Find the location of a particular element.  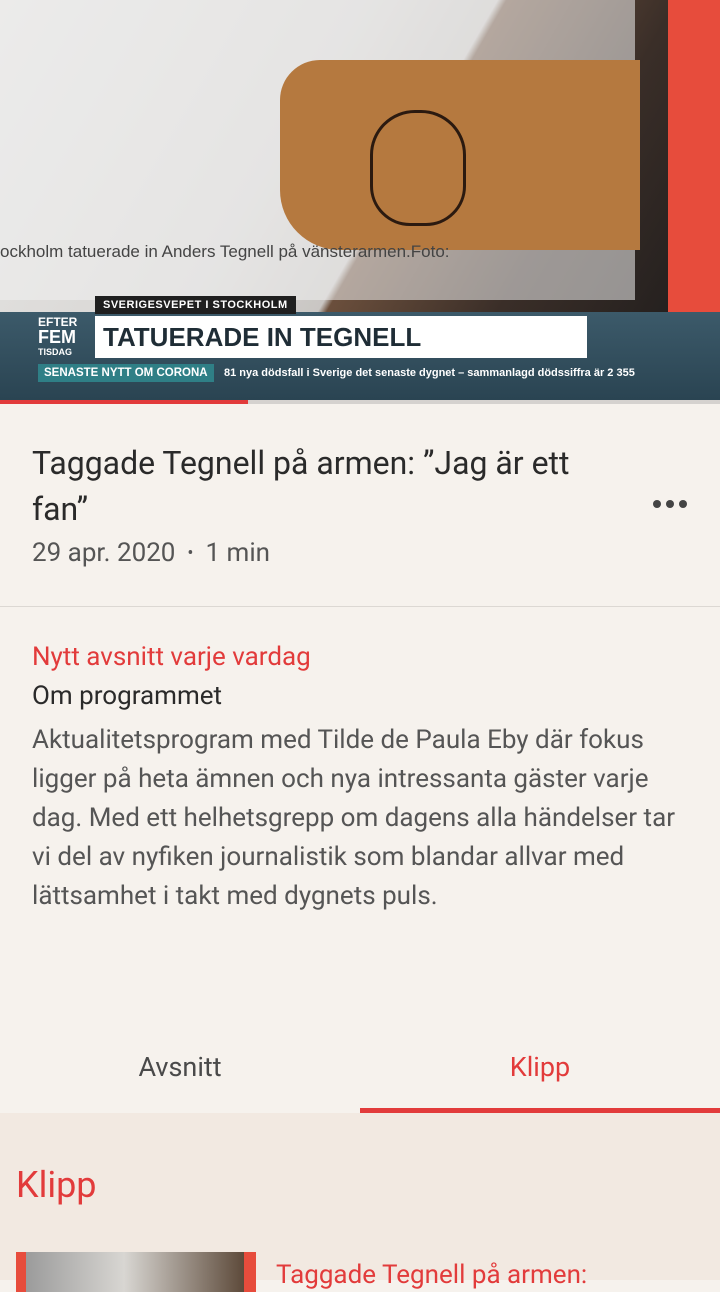

video-progress-fill is located at coordinates (124, 402).